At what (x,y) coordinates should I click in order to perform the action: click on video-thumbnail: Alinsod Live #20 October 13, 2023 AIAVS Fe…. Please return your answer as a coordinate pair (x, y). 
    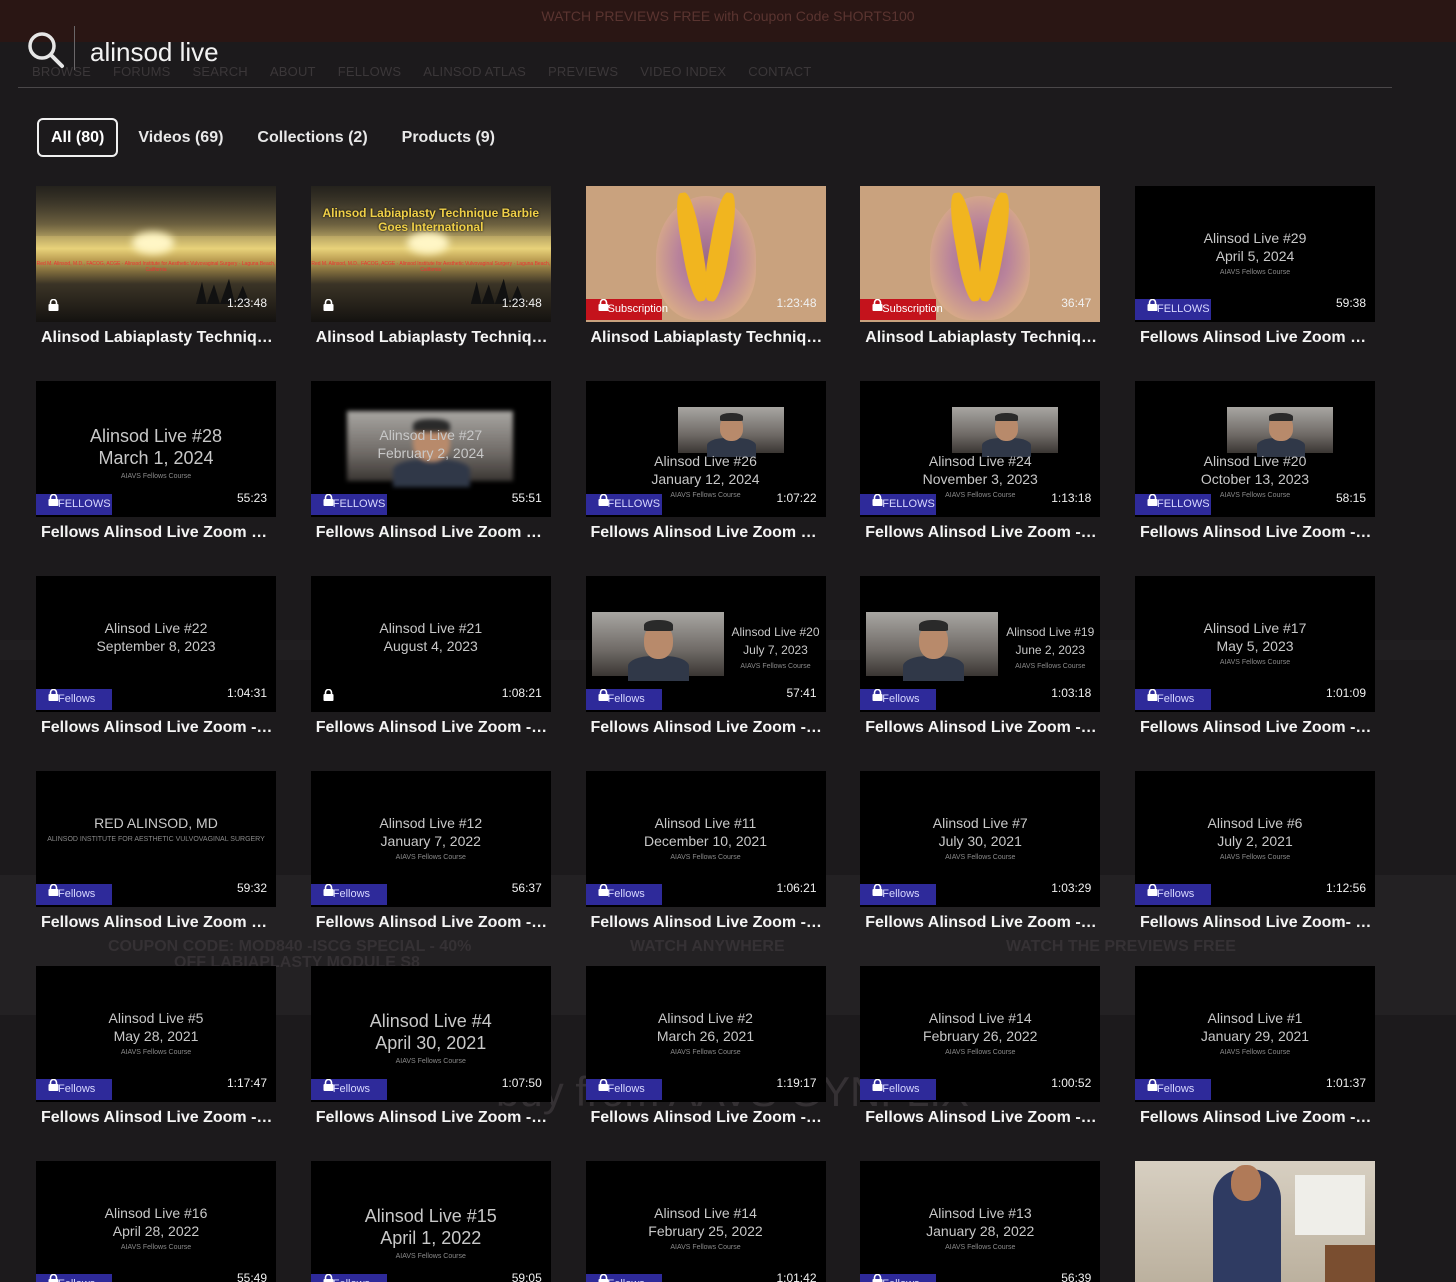
    Looking at the image, I should click on (1255, 449).